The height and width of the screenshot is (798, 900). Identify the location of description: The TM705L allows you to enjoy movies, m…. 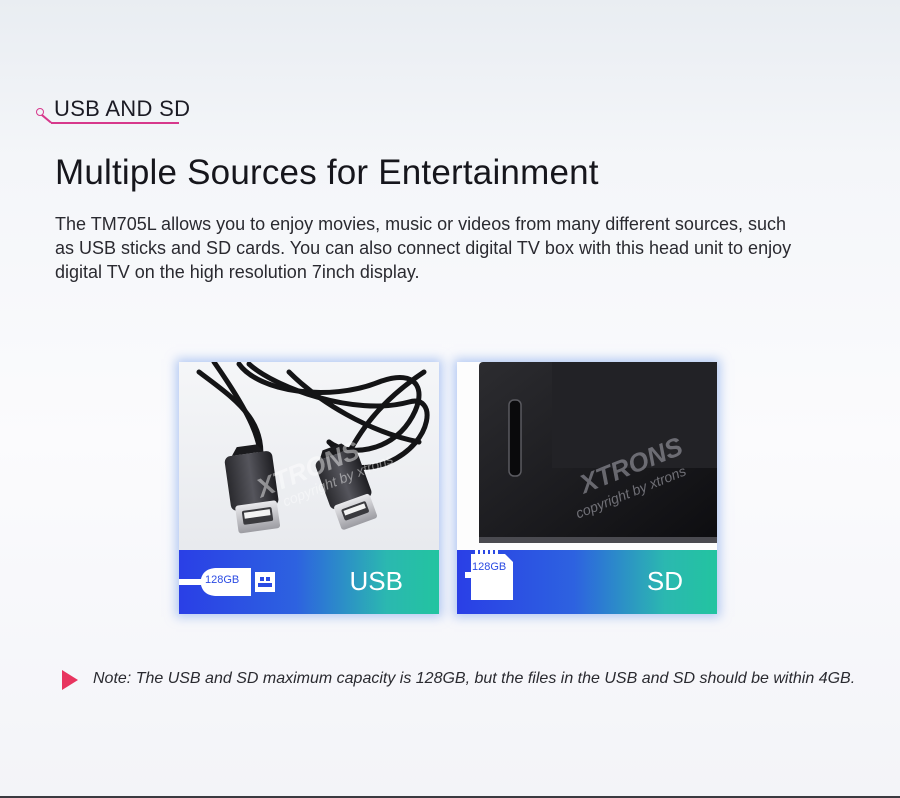
(423, 248).